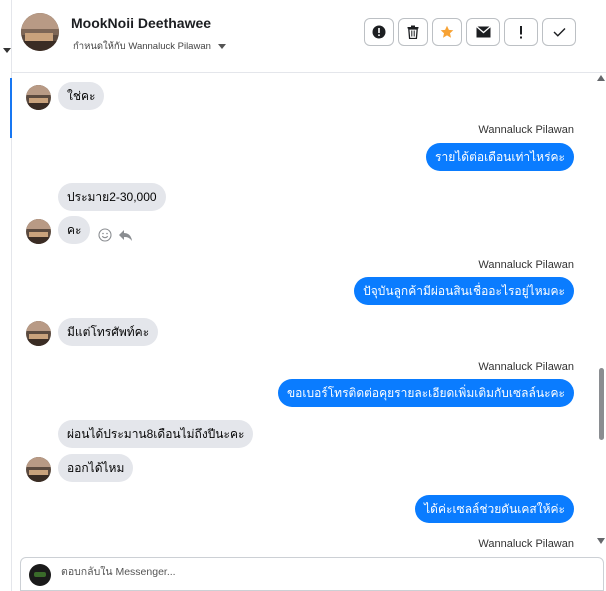  What do you see at coordinates (115, 235) in the screenshot?
I see `message-actions` at bounding box center [115, 235].